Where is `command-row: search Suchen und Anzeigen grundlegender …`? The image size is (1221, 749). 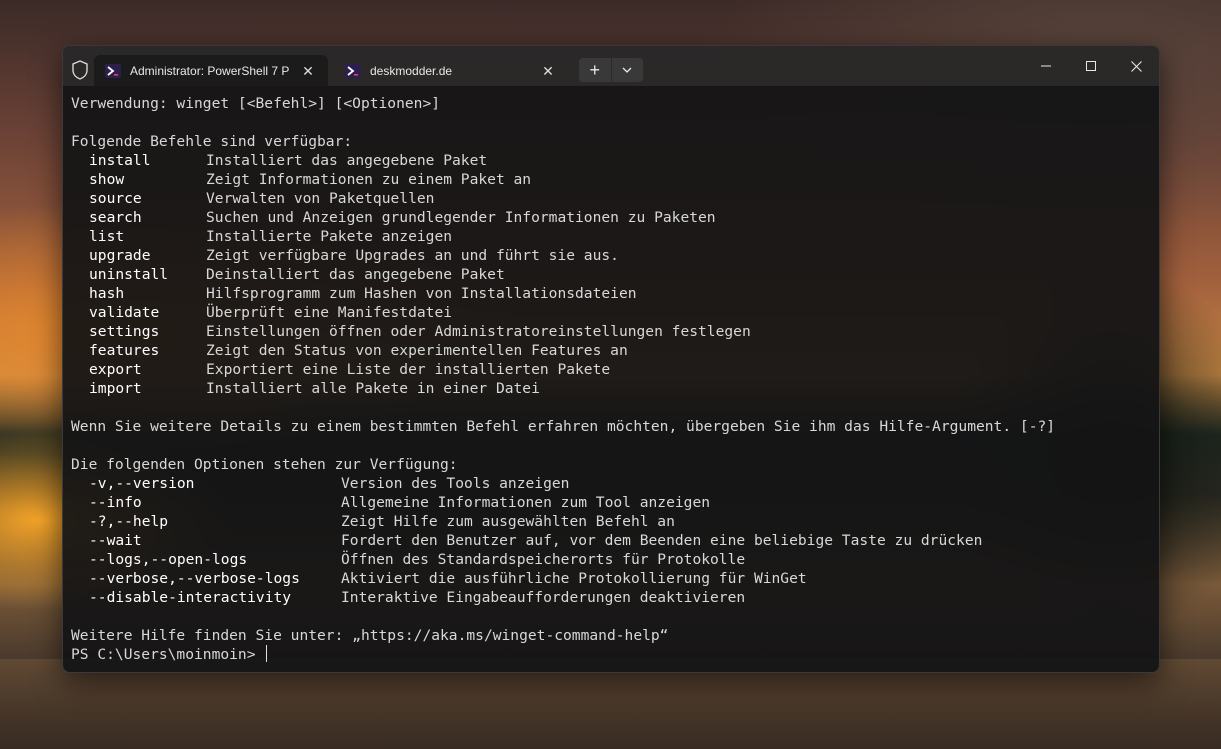 command-row: search Suchen und Anzeigen grundlegender … is located at coordinates (611, 217).